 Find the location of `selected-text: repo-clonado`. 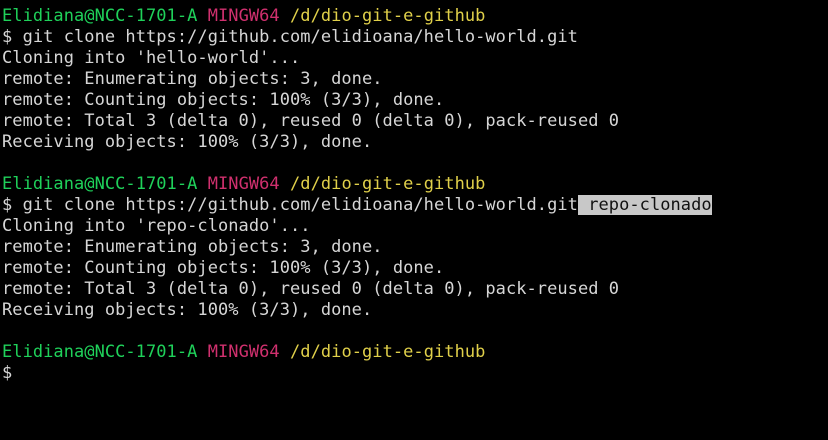

selected-text: repo-clonado is located at coordinates (644, 205).